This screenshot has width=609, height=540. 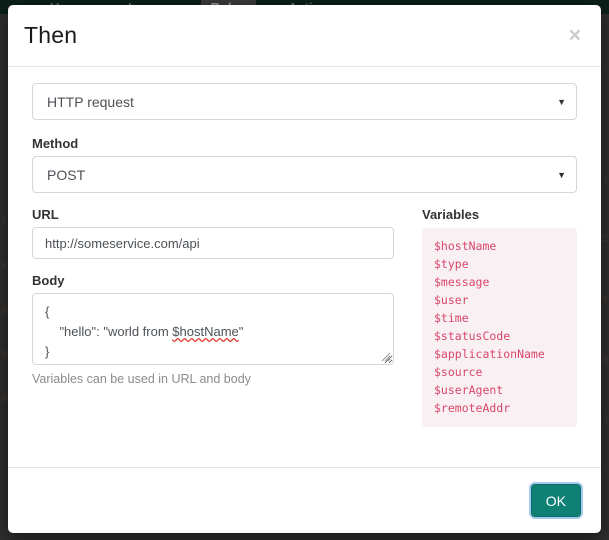 What do you see at coordinates (109, 332) in the screenshot?
I see `body-line-2-prefix: "hello": "world from` at bounding box center [109, 332].